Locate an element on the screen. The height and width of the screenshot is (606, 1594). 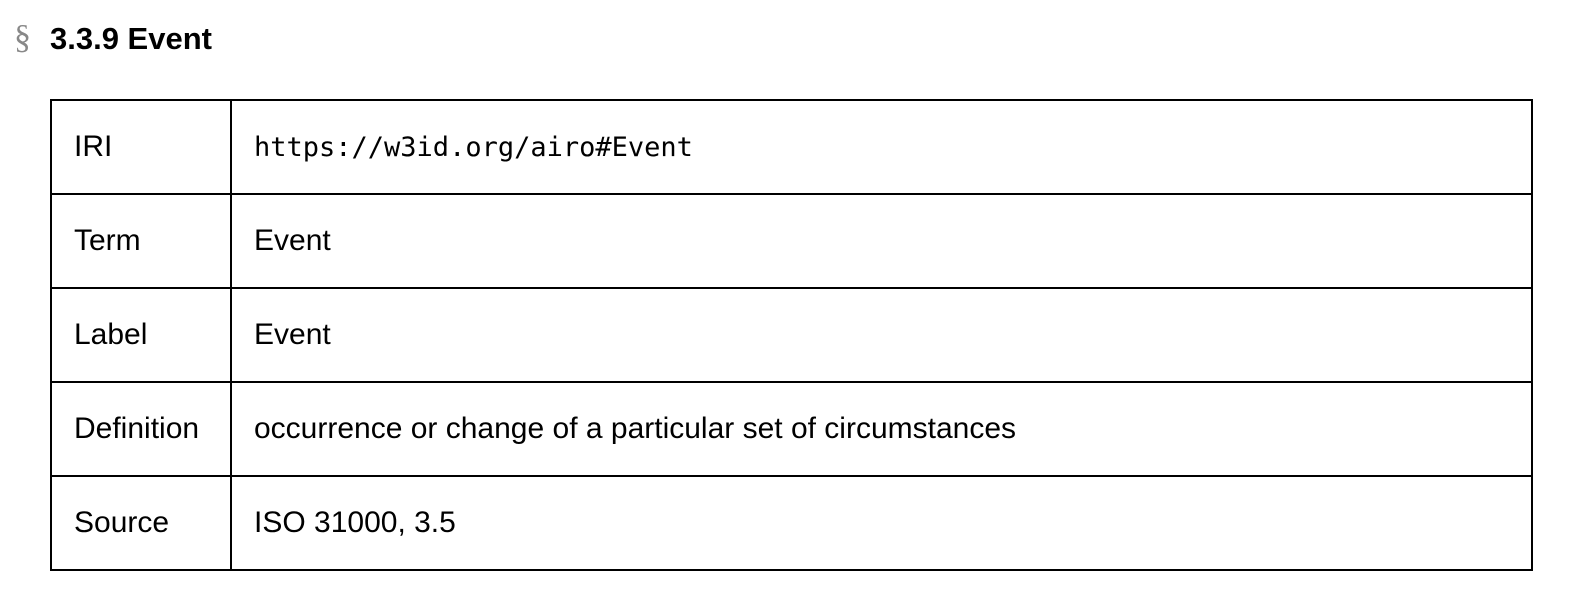
row-value-term: Event is located at coordinates (881, 241).